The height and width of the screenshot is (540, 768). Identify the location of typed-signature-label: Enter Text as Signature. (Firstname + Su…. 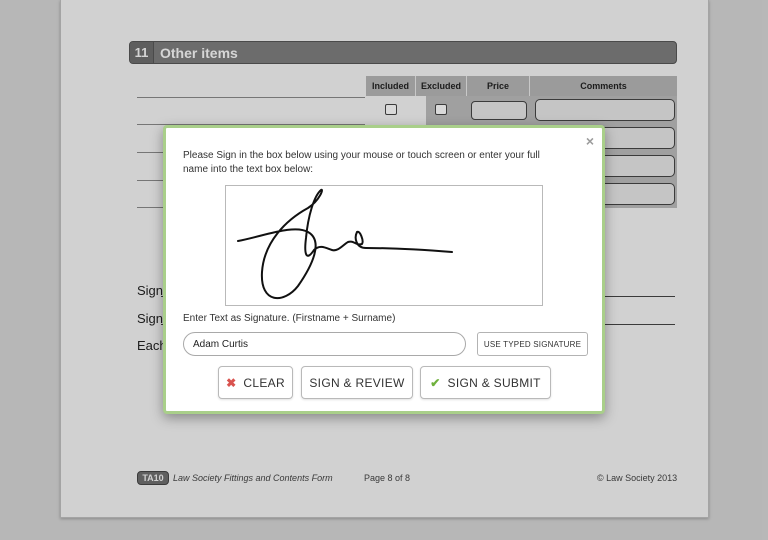
(289, 318).